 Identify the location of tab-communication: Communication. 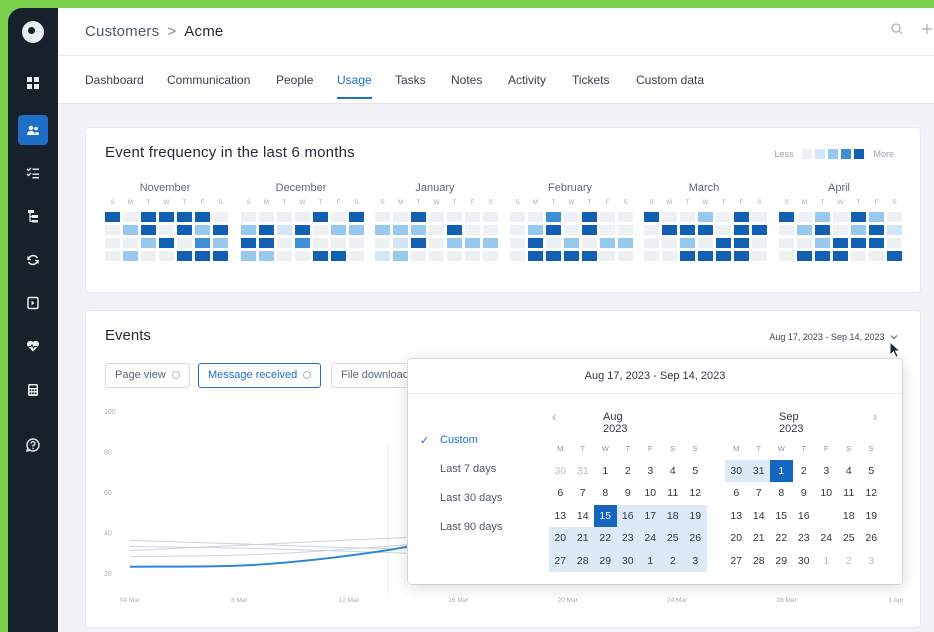
(208, 80).